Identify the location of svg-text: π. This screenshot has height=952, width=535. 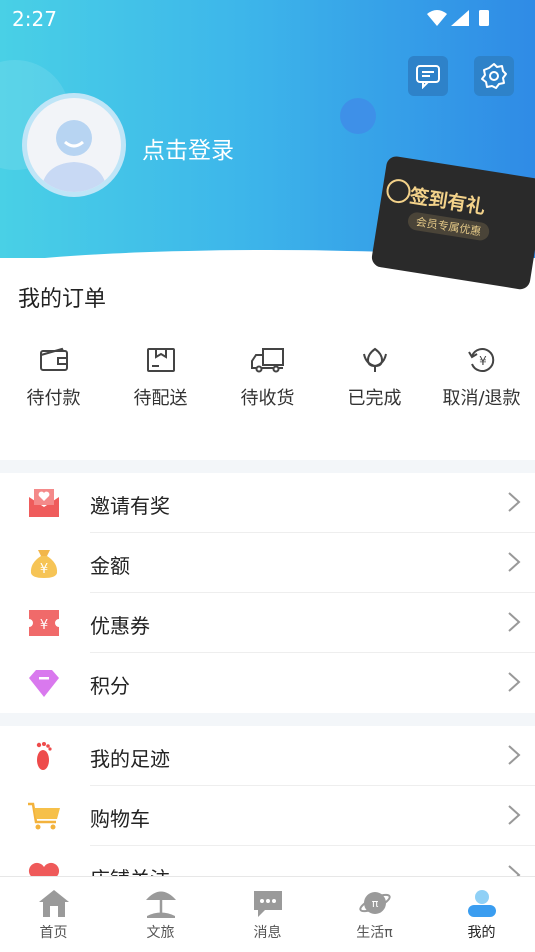
(374, 903).